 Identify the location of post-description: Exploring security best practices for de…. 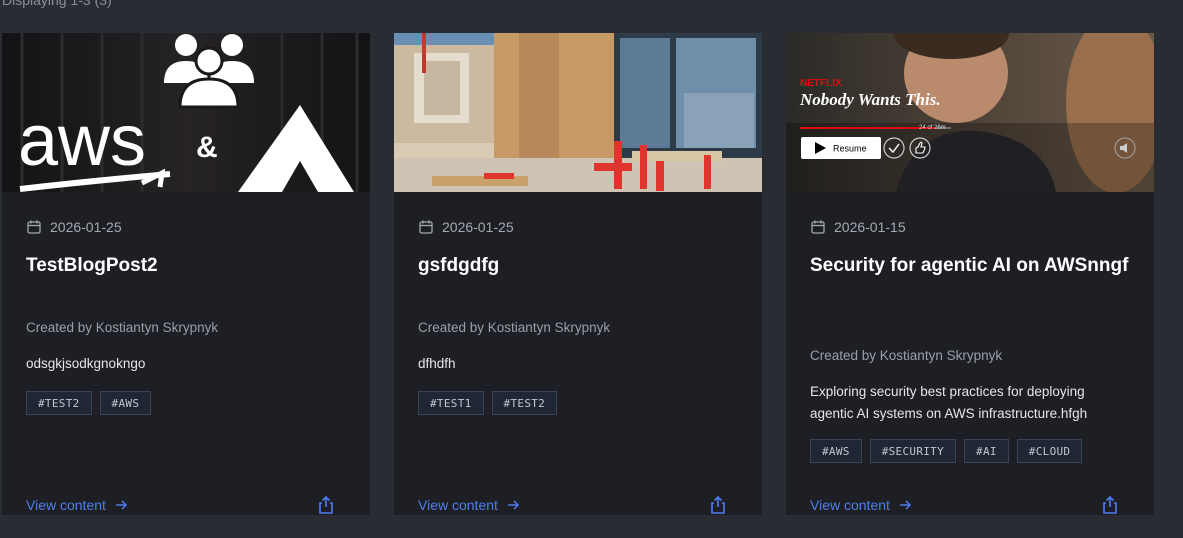
(949, 402).